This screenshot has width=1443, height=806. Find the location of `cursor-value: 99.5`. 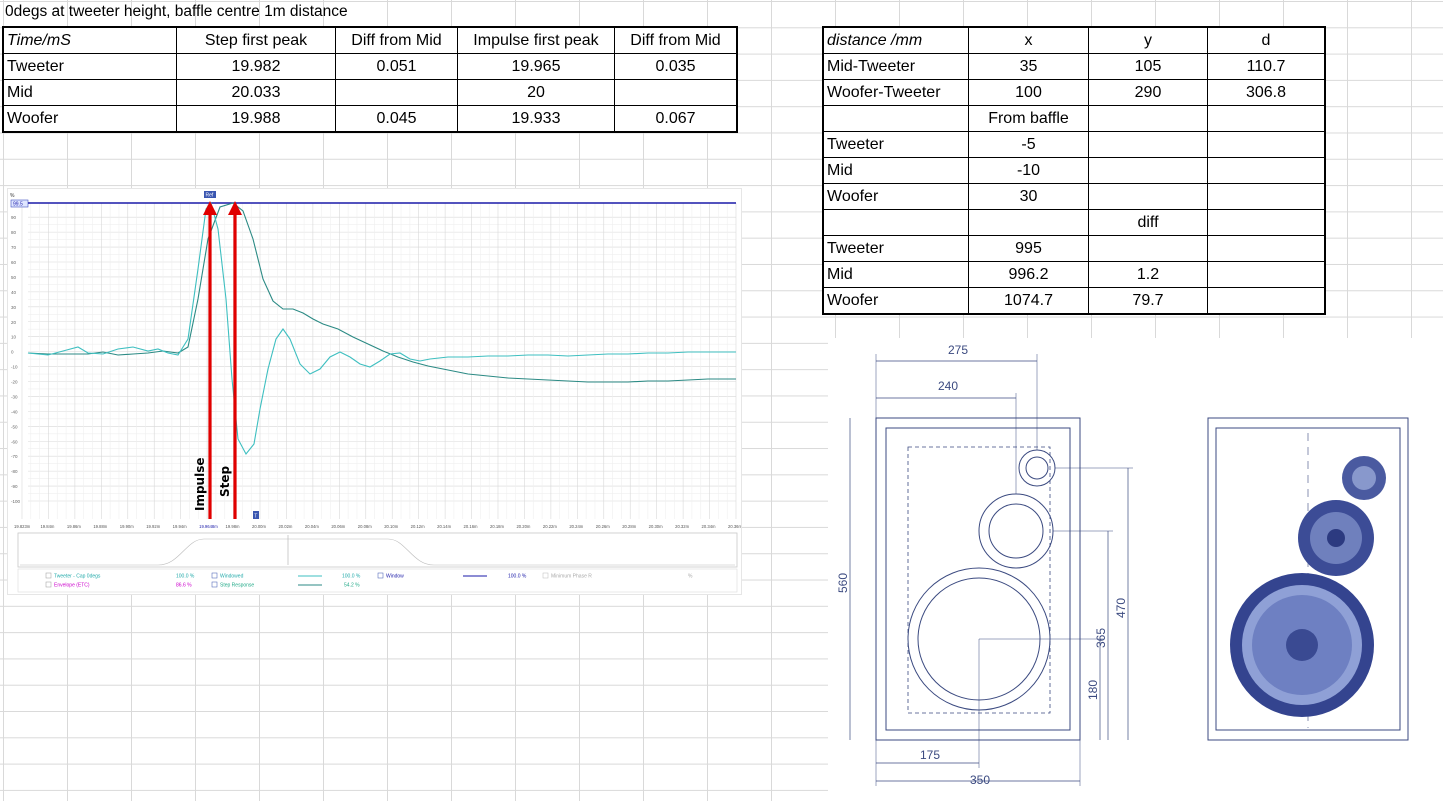

cursor-value: 99.5 is located at coordinates (18, 205).